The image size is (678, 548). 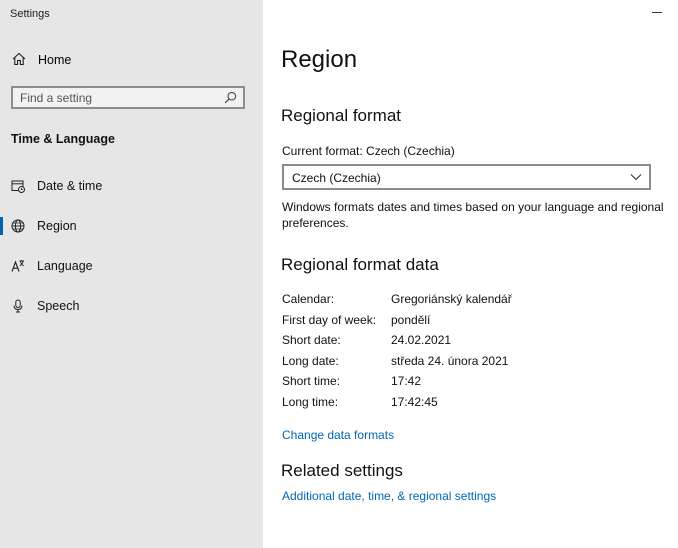 What do you see at coordinates (131, 187) in the screenshot?
I see `sidebar-item-date-time: Date & time` at bounding box center [131, 187].